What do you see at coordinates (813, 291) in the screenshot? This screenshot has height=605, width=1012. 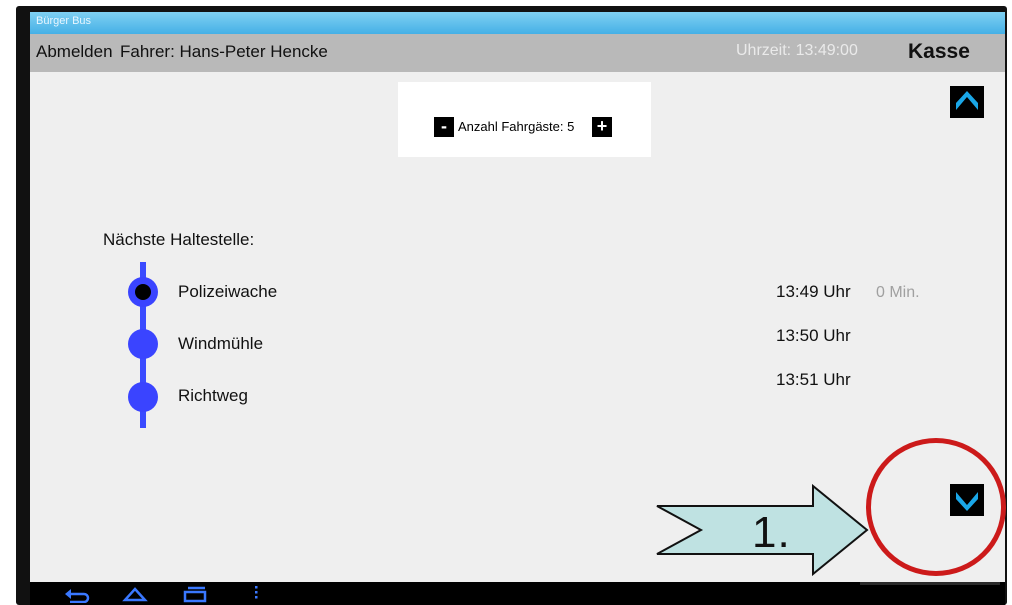 I see `stop-time: 13:49 Uhr` at bounding box center [813, 291].